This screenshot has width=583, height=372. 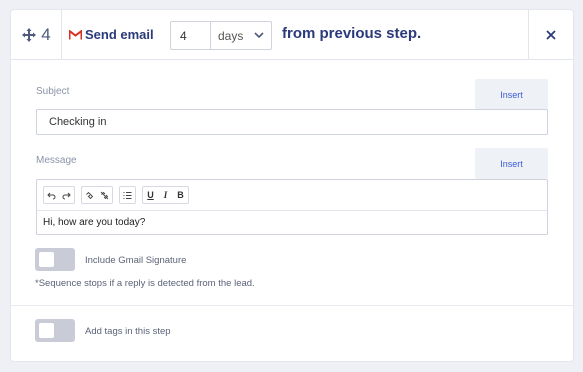 I want to click on subject-insert-button: Insert, so click(x=511, y=94).